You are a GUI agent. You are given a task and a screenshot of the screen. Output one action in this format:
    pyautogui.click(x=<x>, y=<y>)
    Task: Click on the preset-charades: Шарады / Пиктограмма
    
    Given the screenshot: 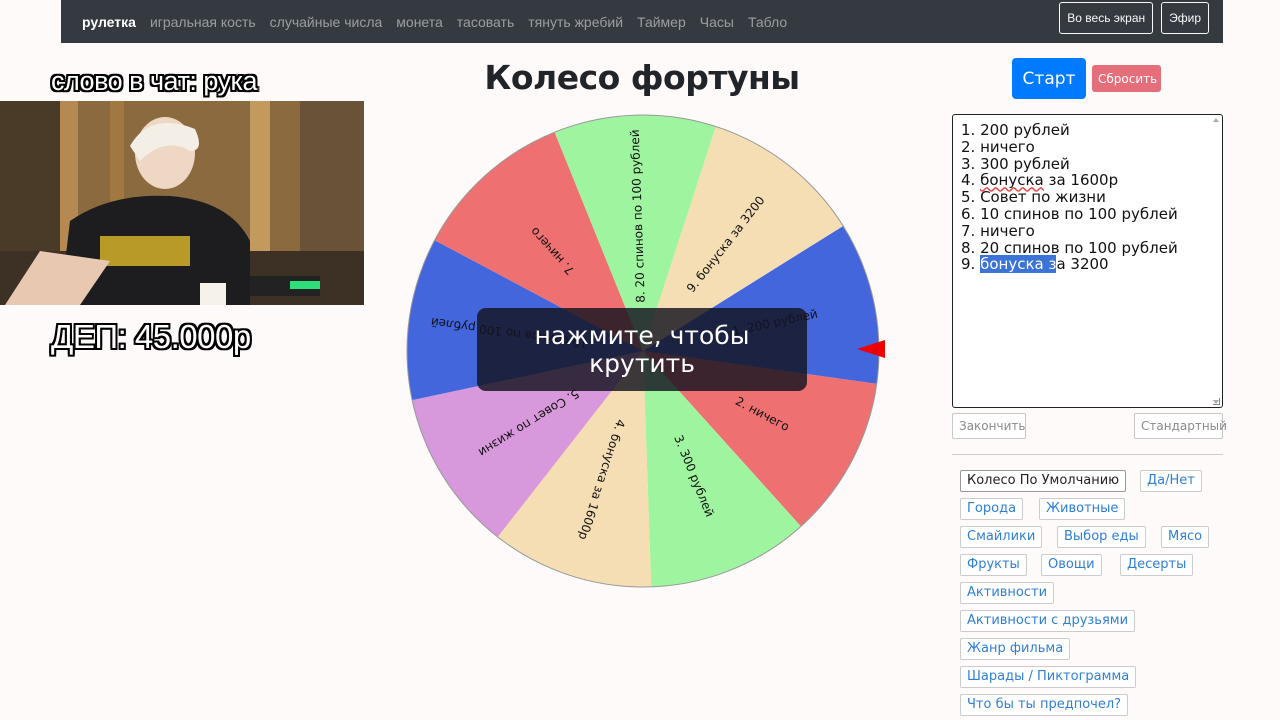 What is the action you would take?
    pyautogui.click(x=1048, y=677)
    